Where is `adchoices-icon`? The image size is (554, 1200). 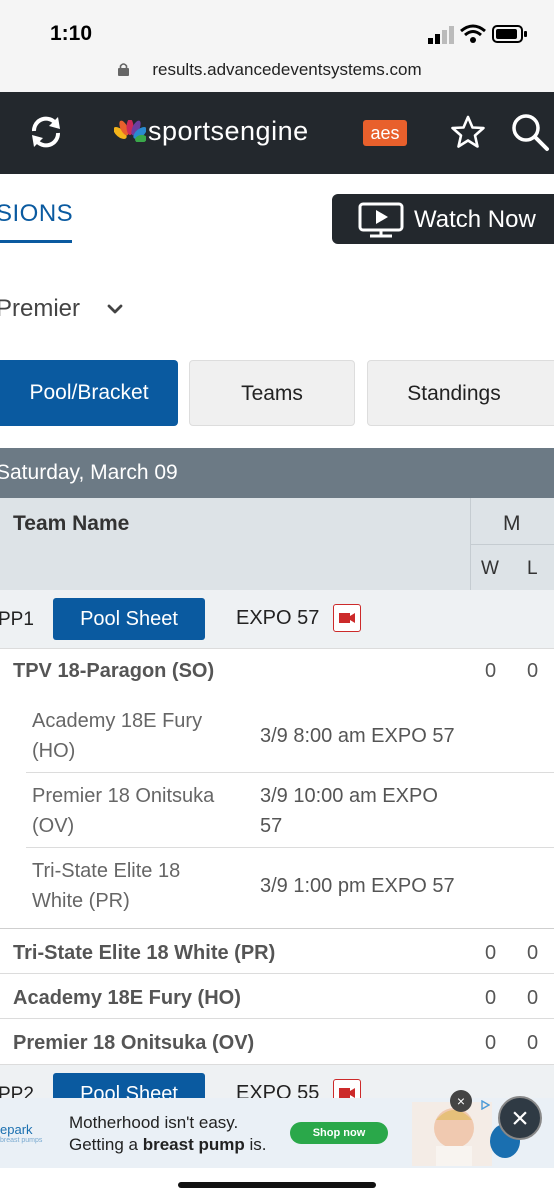
adchoices-icon is located at coordinates (485, 1105).